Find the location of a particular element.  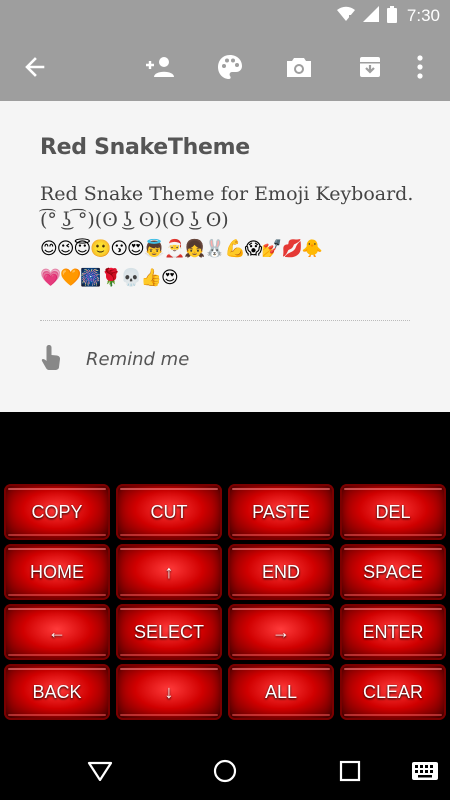

archive-icon is located at coordinates (370, 67).